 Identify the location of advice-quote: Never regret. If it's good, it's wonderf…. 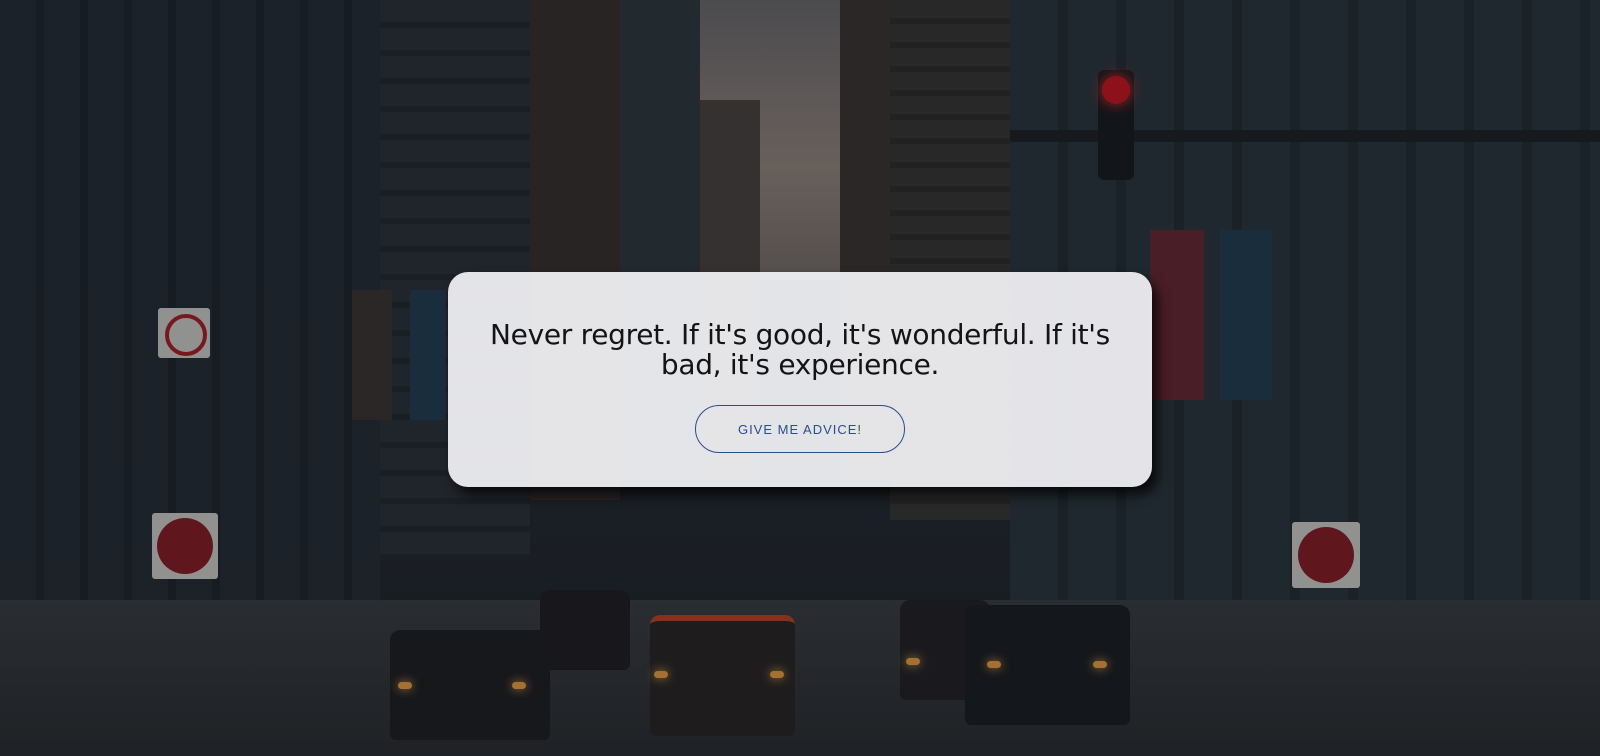
(800, 349).